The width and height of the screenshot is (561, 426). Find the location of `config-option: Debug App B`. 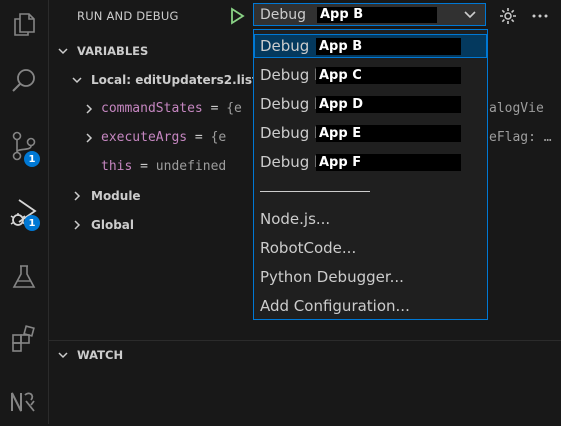

config-option: Debug App B is located at coordinates (370, 46).